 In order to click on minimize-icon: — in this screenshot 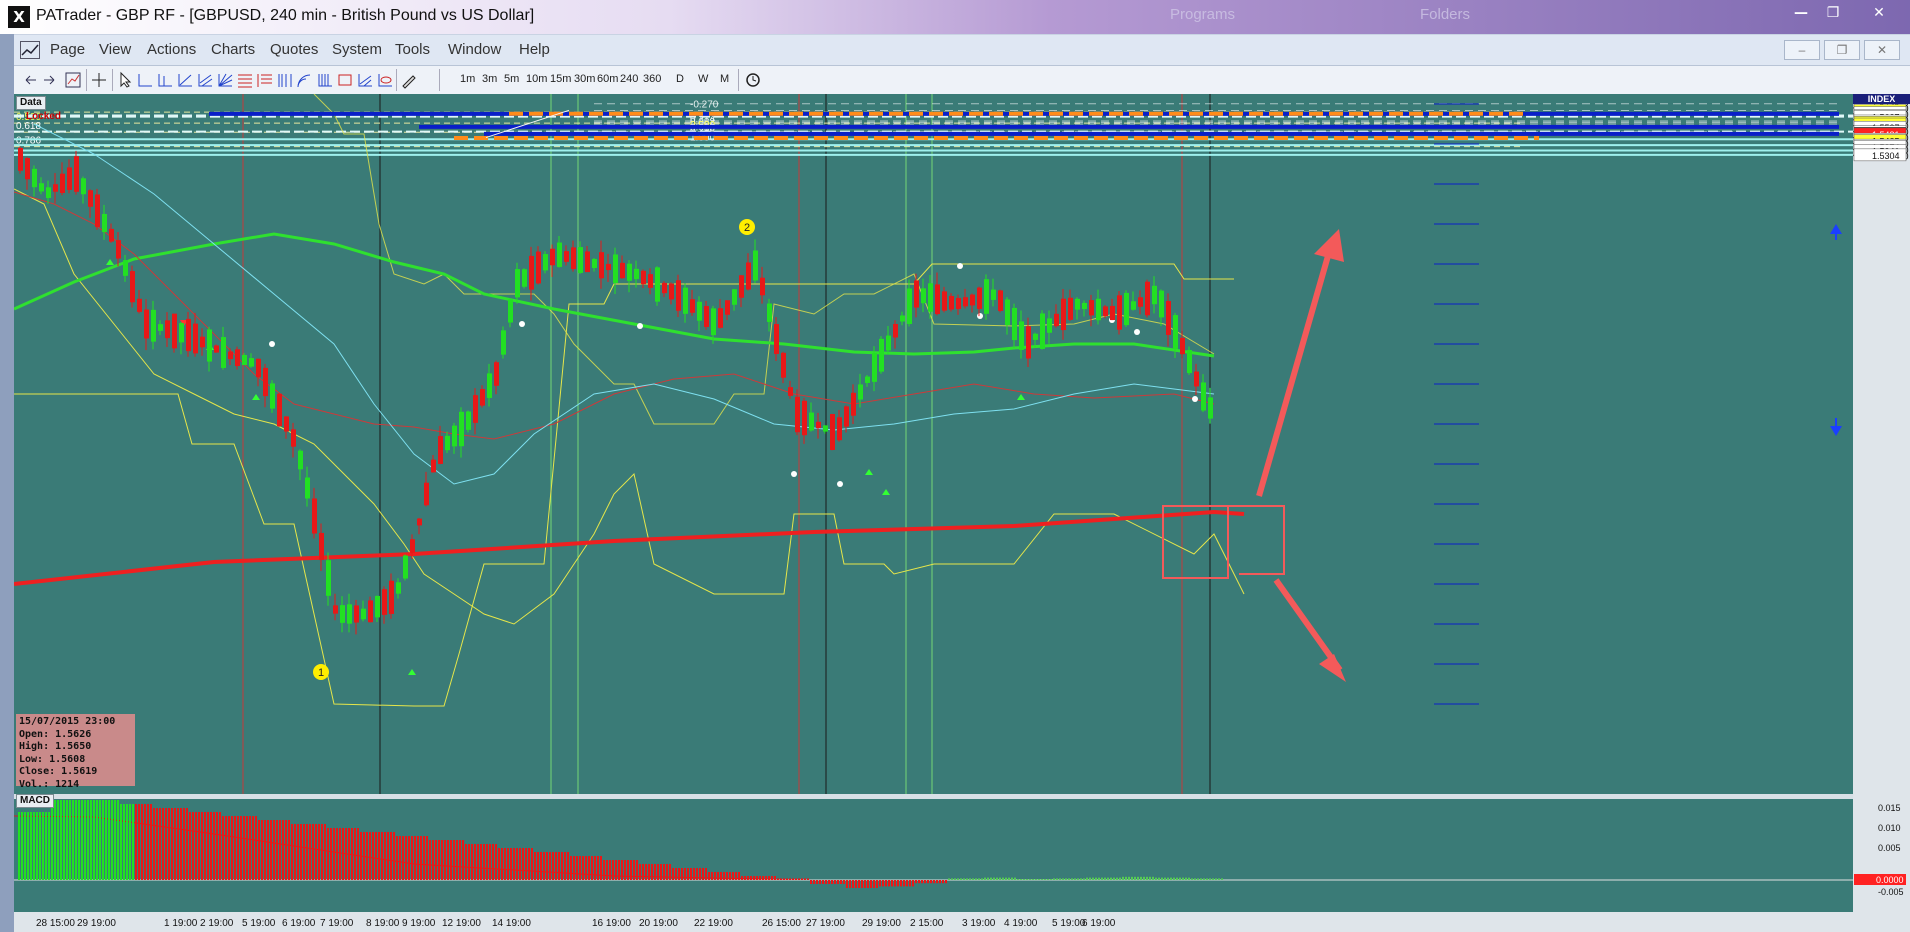, I will do `click(1801, 13)`.